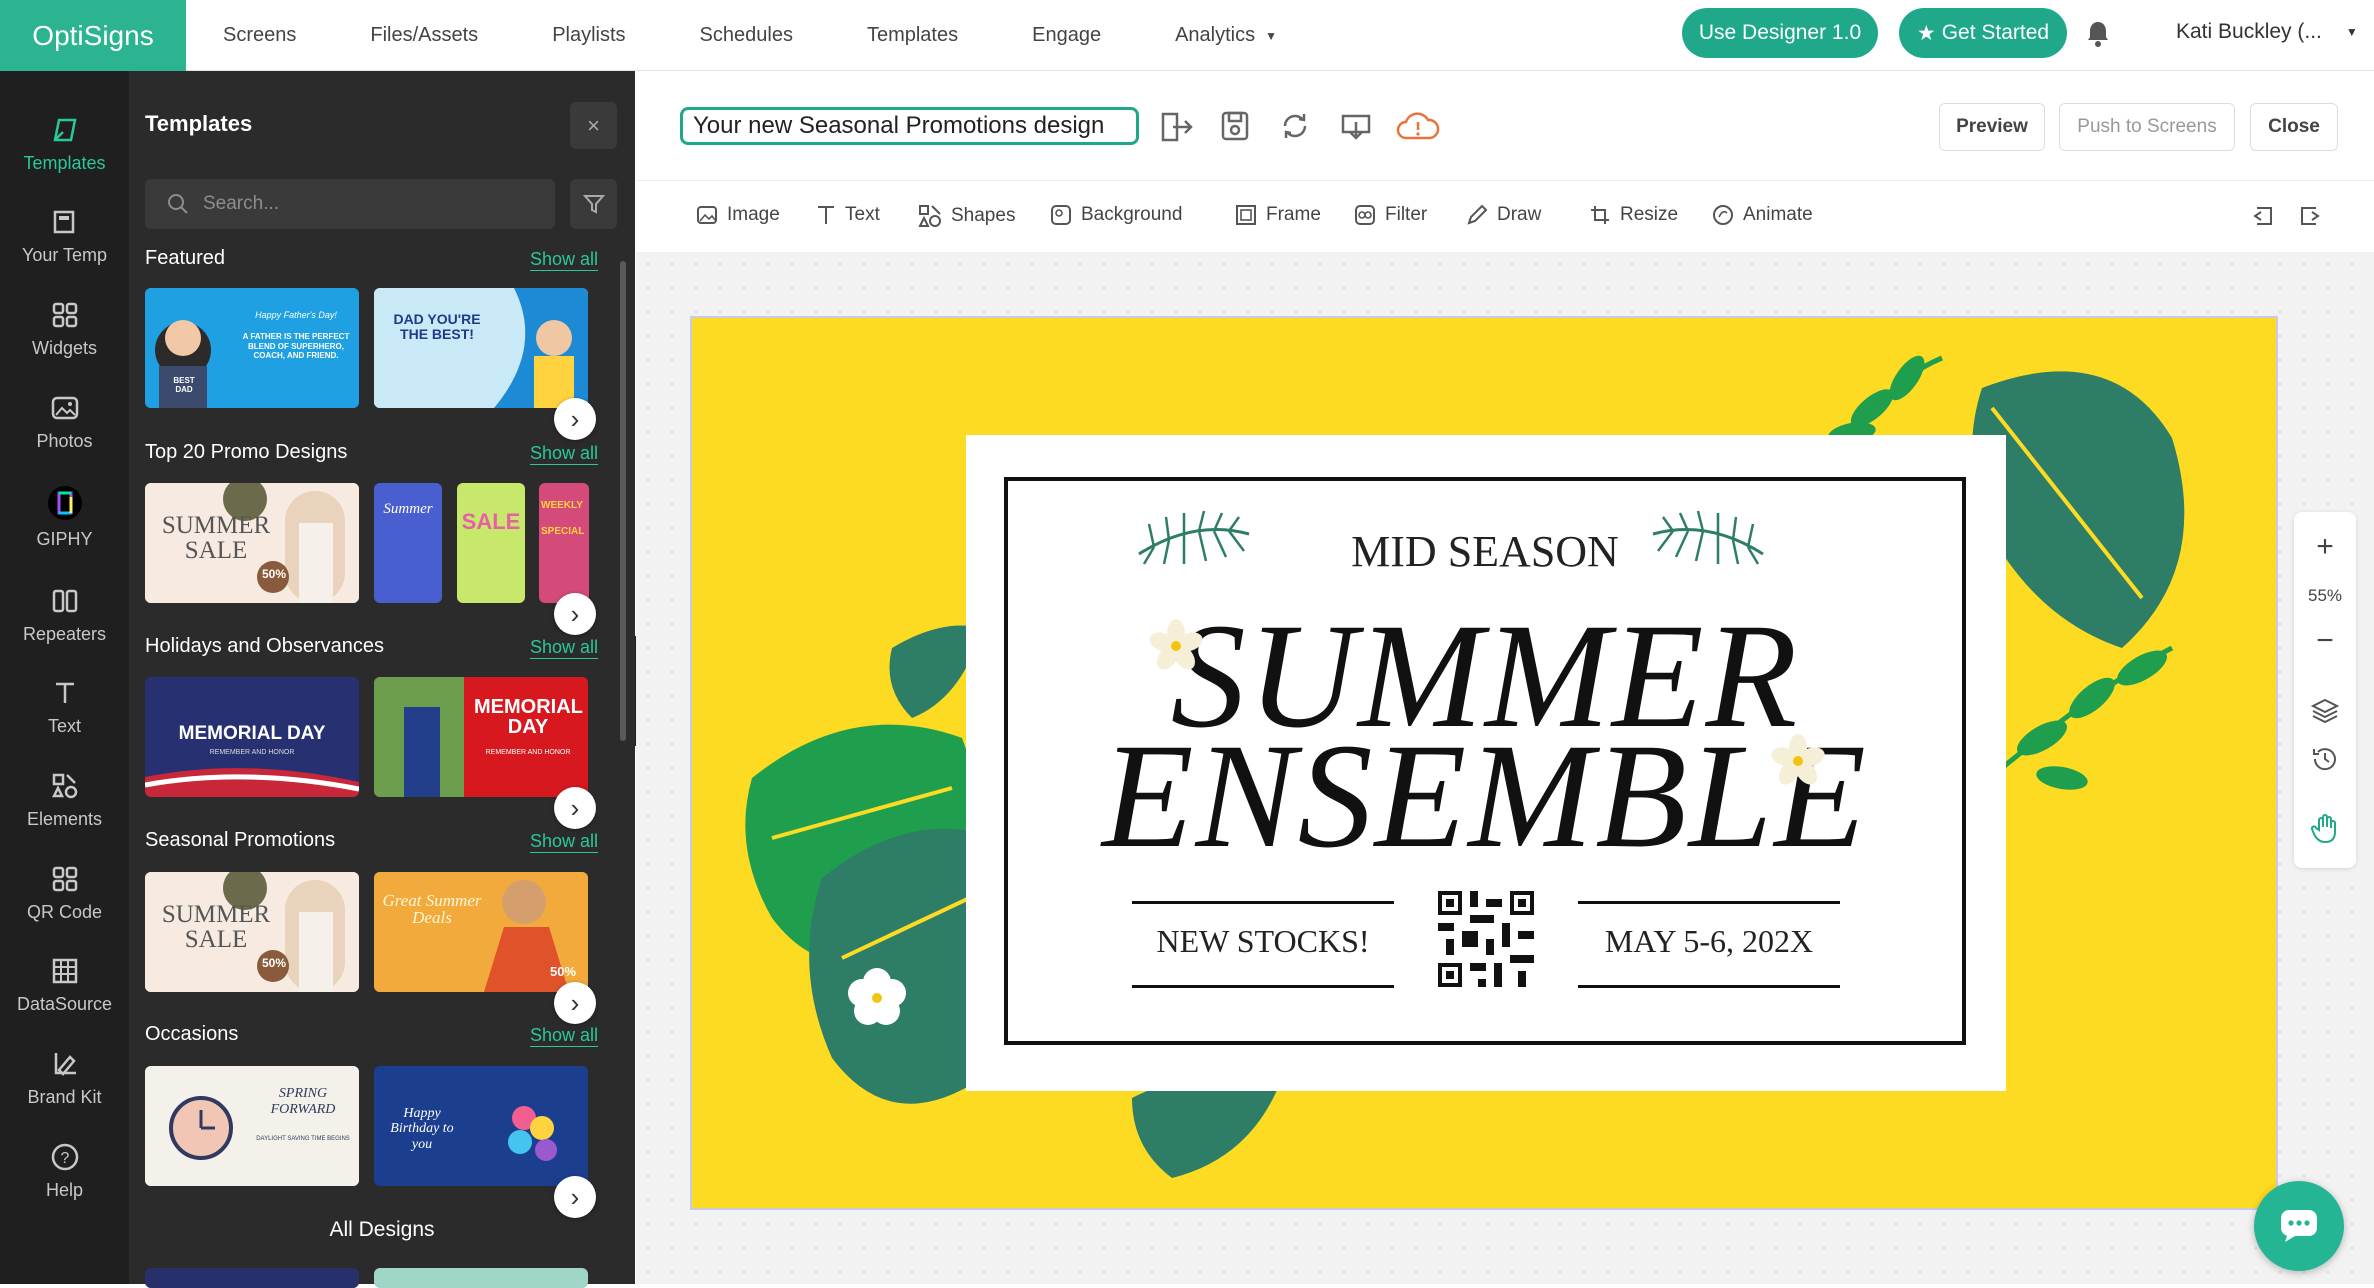  I want to click on rail-help: ? Help, so click(64, 1171).